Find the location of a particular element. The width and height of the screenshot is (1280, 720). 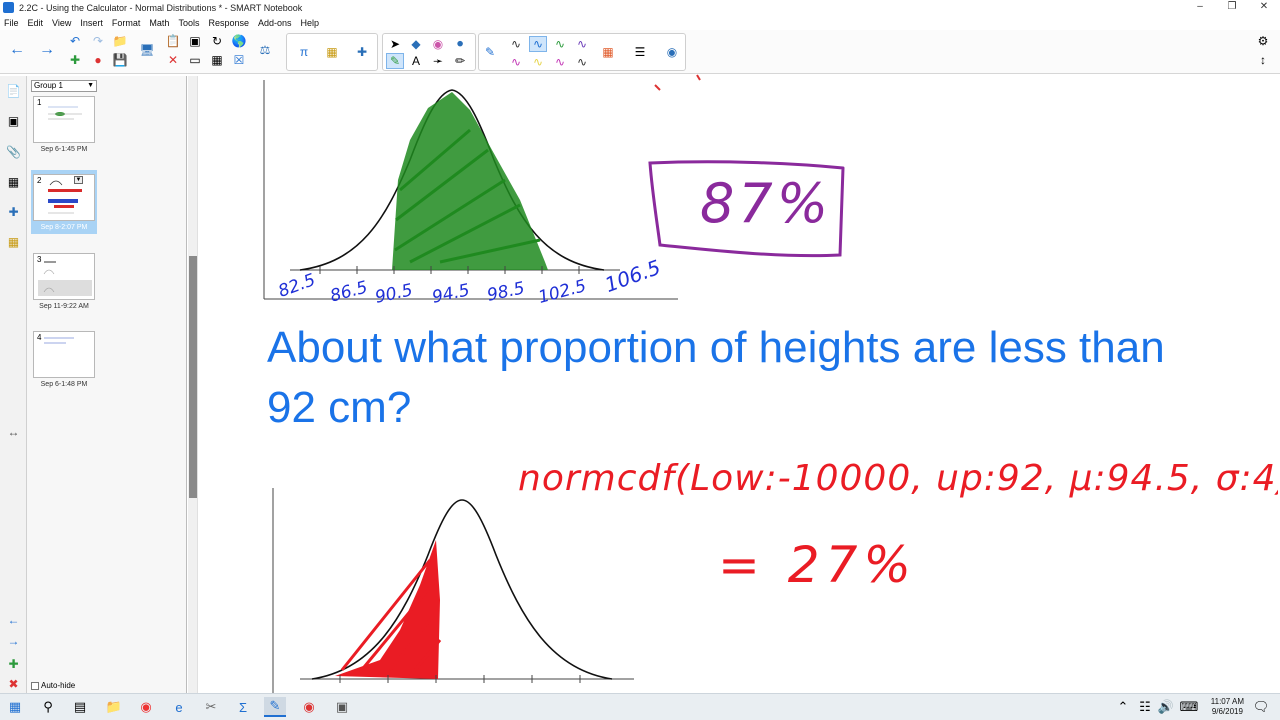

file-explorer-icon: 📁 is located at coordinates (114, 707).